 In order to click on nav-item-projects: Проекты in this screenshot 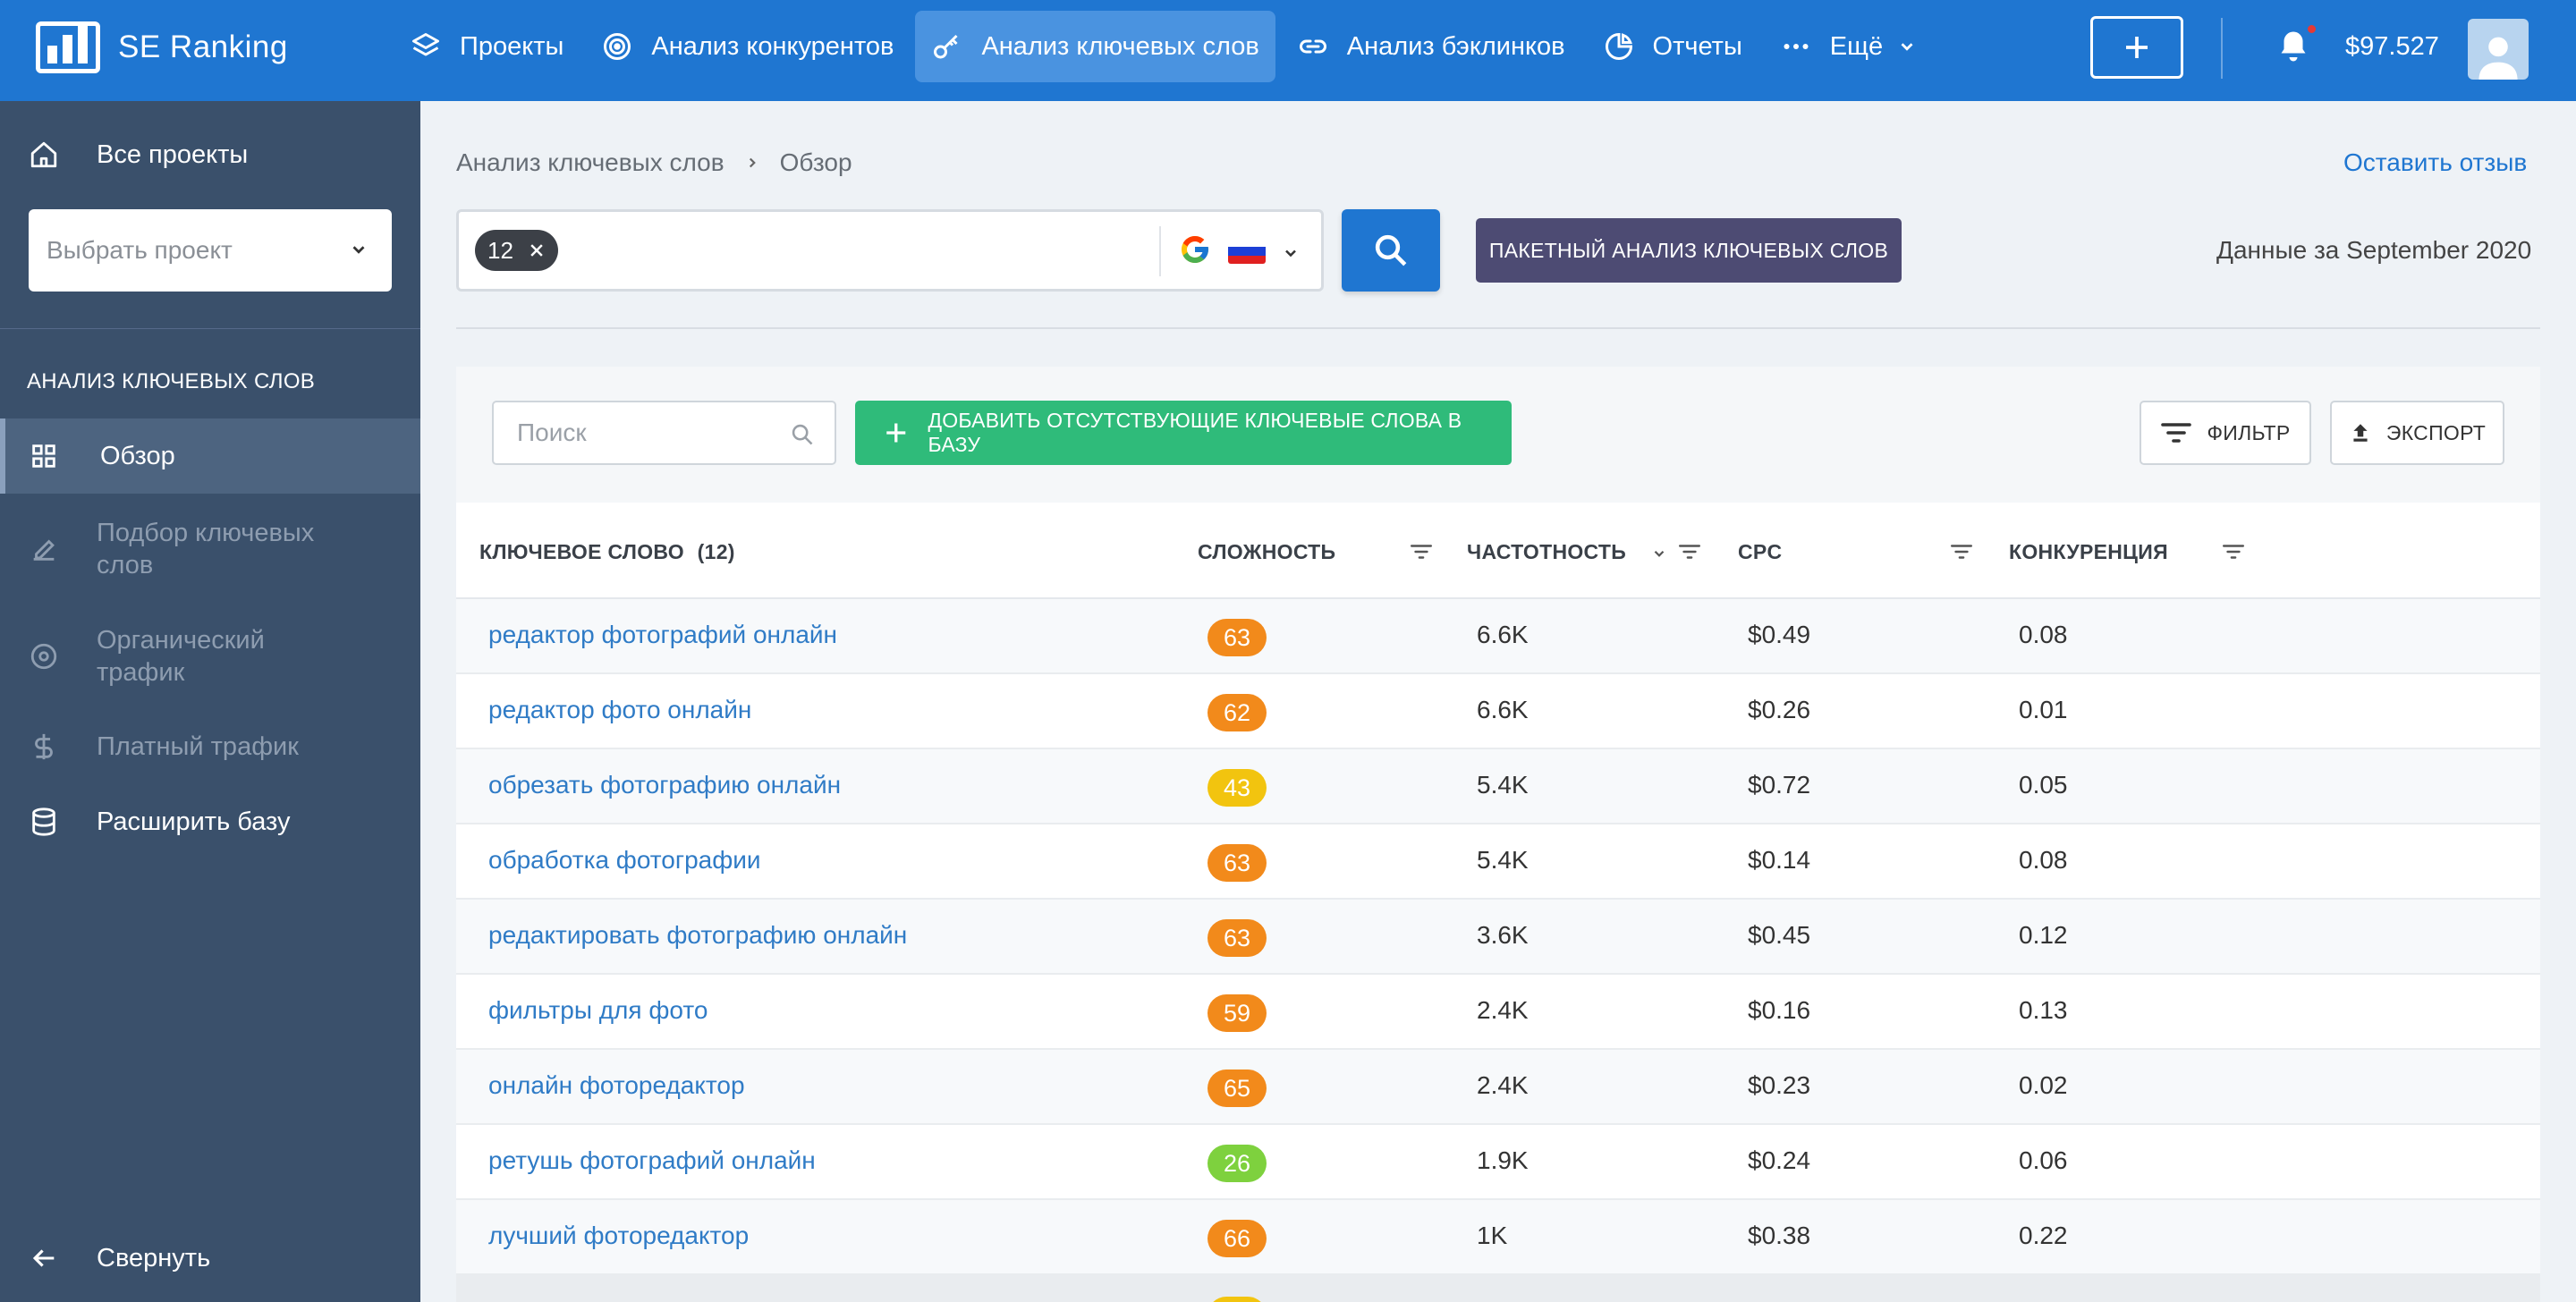, I will do `click(487, 46)`.